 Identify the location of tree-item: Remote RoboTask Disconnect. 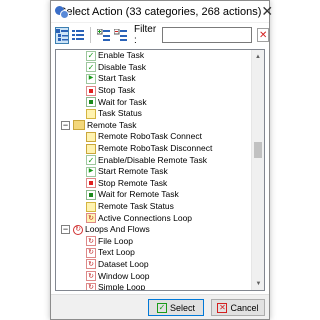
(154, 149).